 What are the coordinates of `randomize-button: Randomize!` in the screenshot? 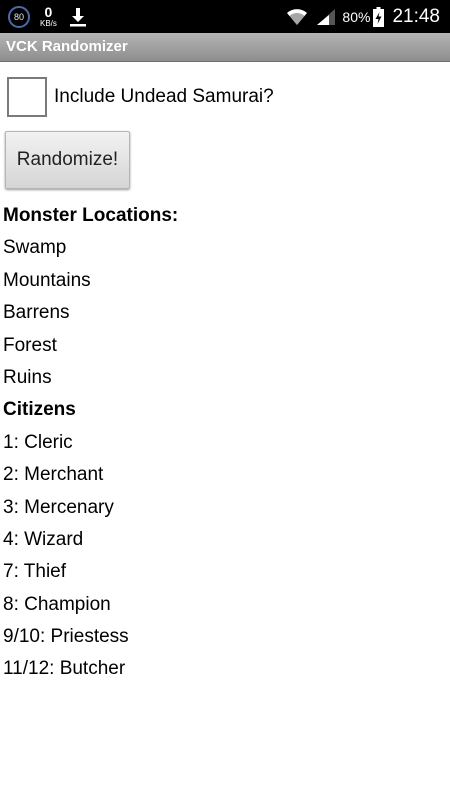 It's located at (67, 160).